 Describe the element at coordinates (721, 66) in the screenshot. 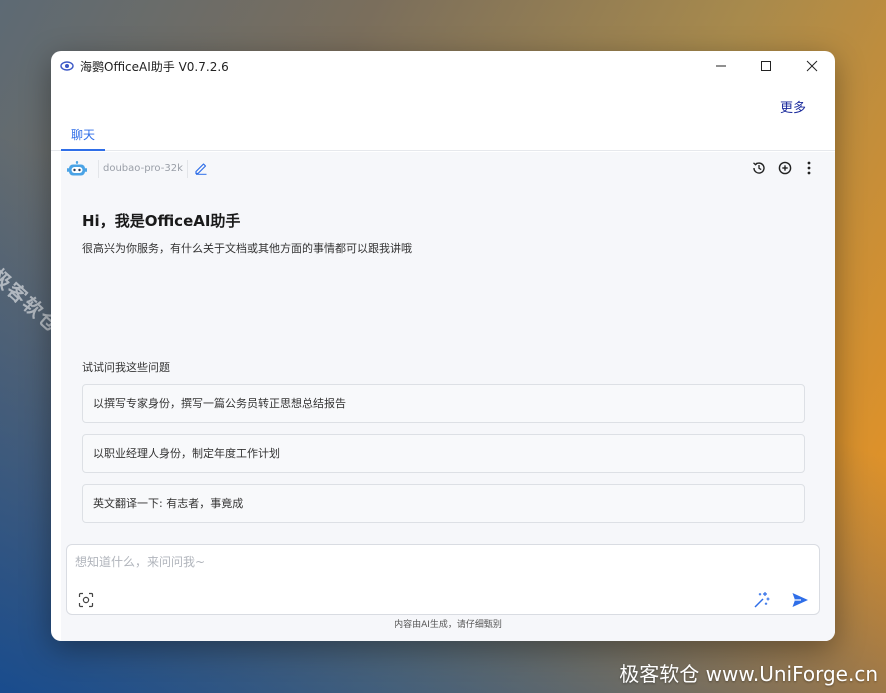

I see `minimize-icon` at that location.